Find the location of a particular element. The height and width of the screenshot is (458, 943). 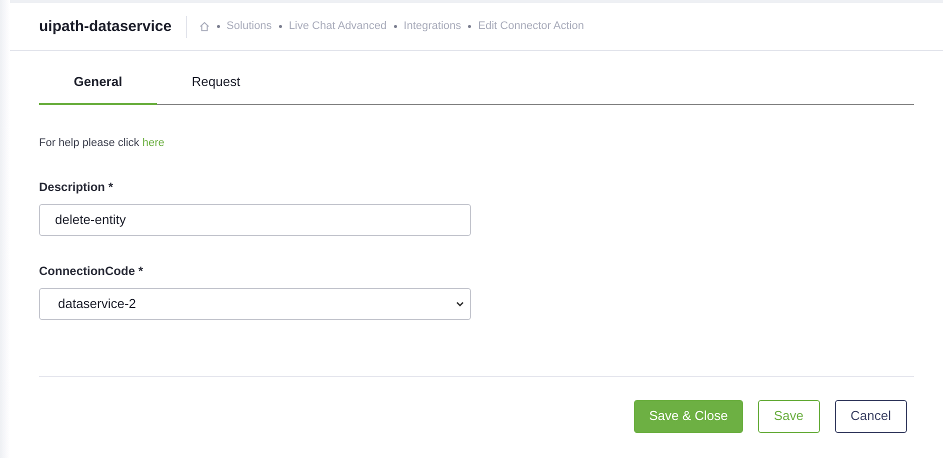

home-icon is located at coordinates (204, 26).